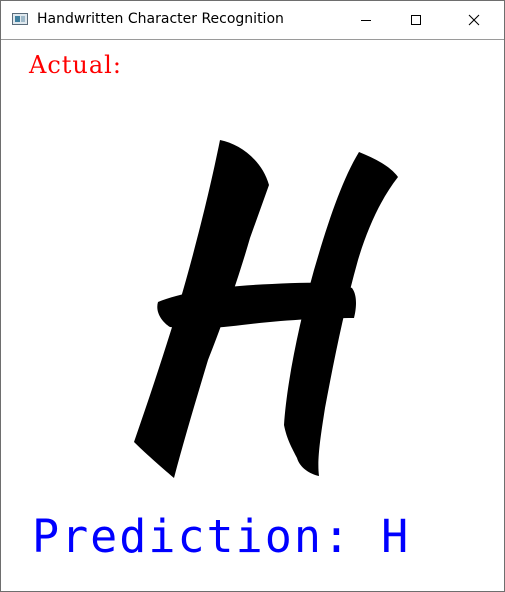 This screenshot has height=592, width=505. I want to click on maximize-button, so click(416, 20).